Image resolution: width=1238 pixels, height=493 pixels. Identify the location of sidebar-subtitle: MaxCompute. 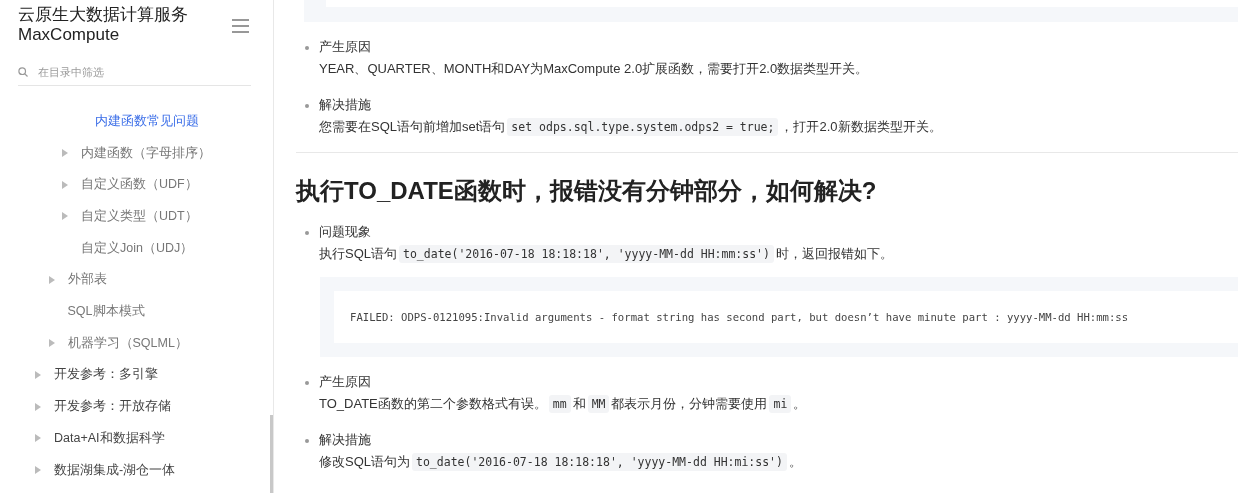
(69, 35).